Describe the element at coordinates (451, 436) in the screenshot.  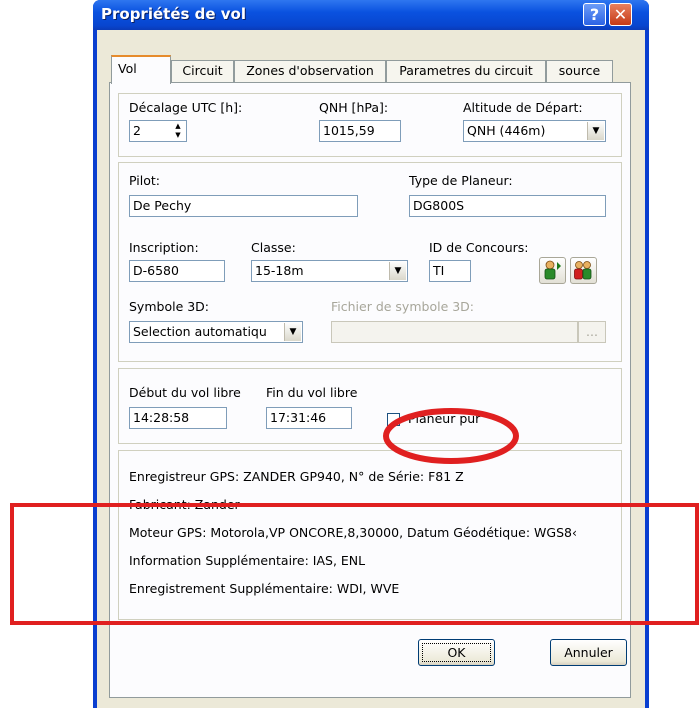
I see `highlight-ellipse` at that location.